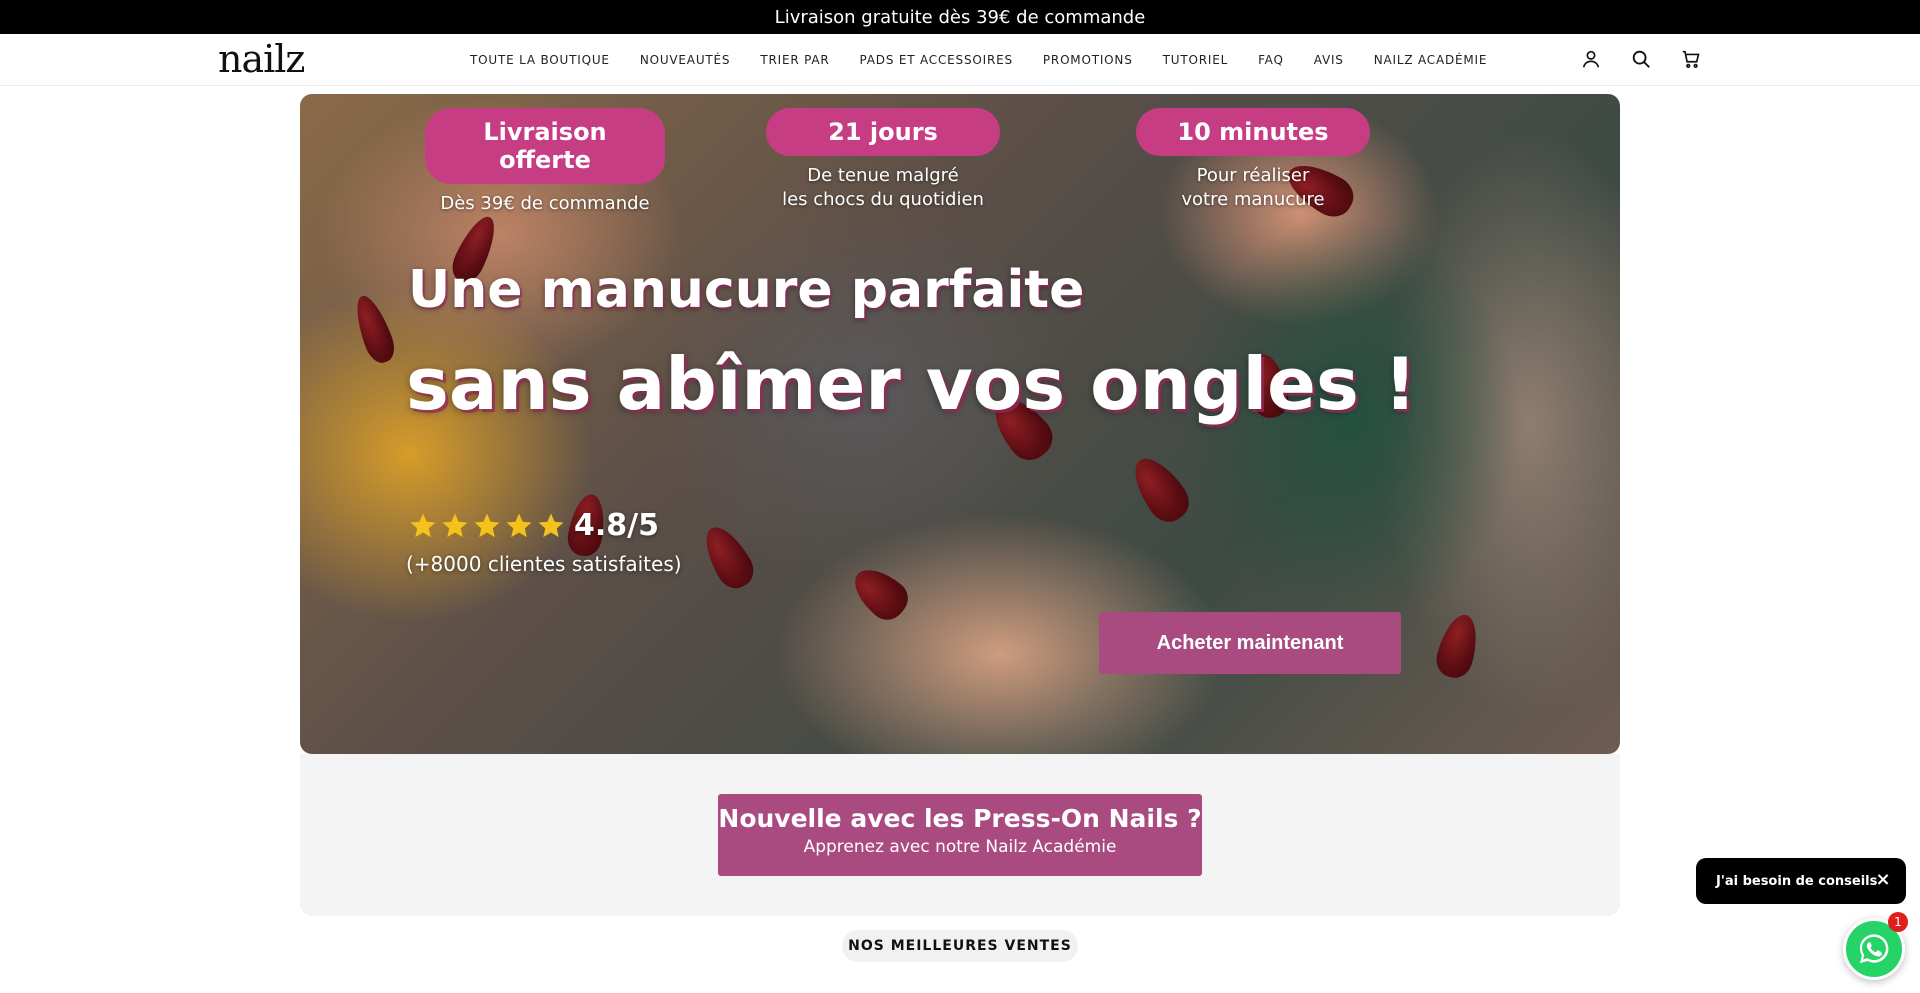 The height and width of the screenshot is (993, 1920). Describe the element at coordinates (544, 564) in the screenshot. I see `rating-subtitle: (+8000 clientes satisfaites)` at that location.